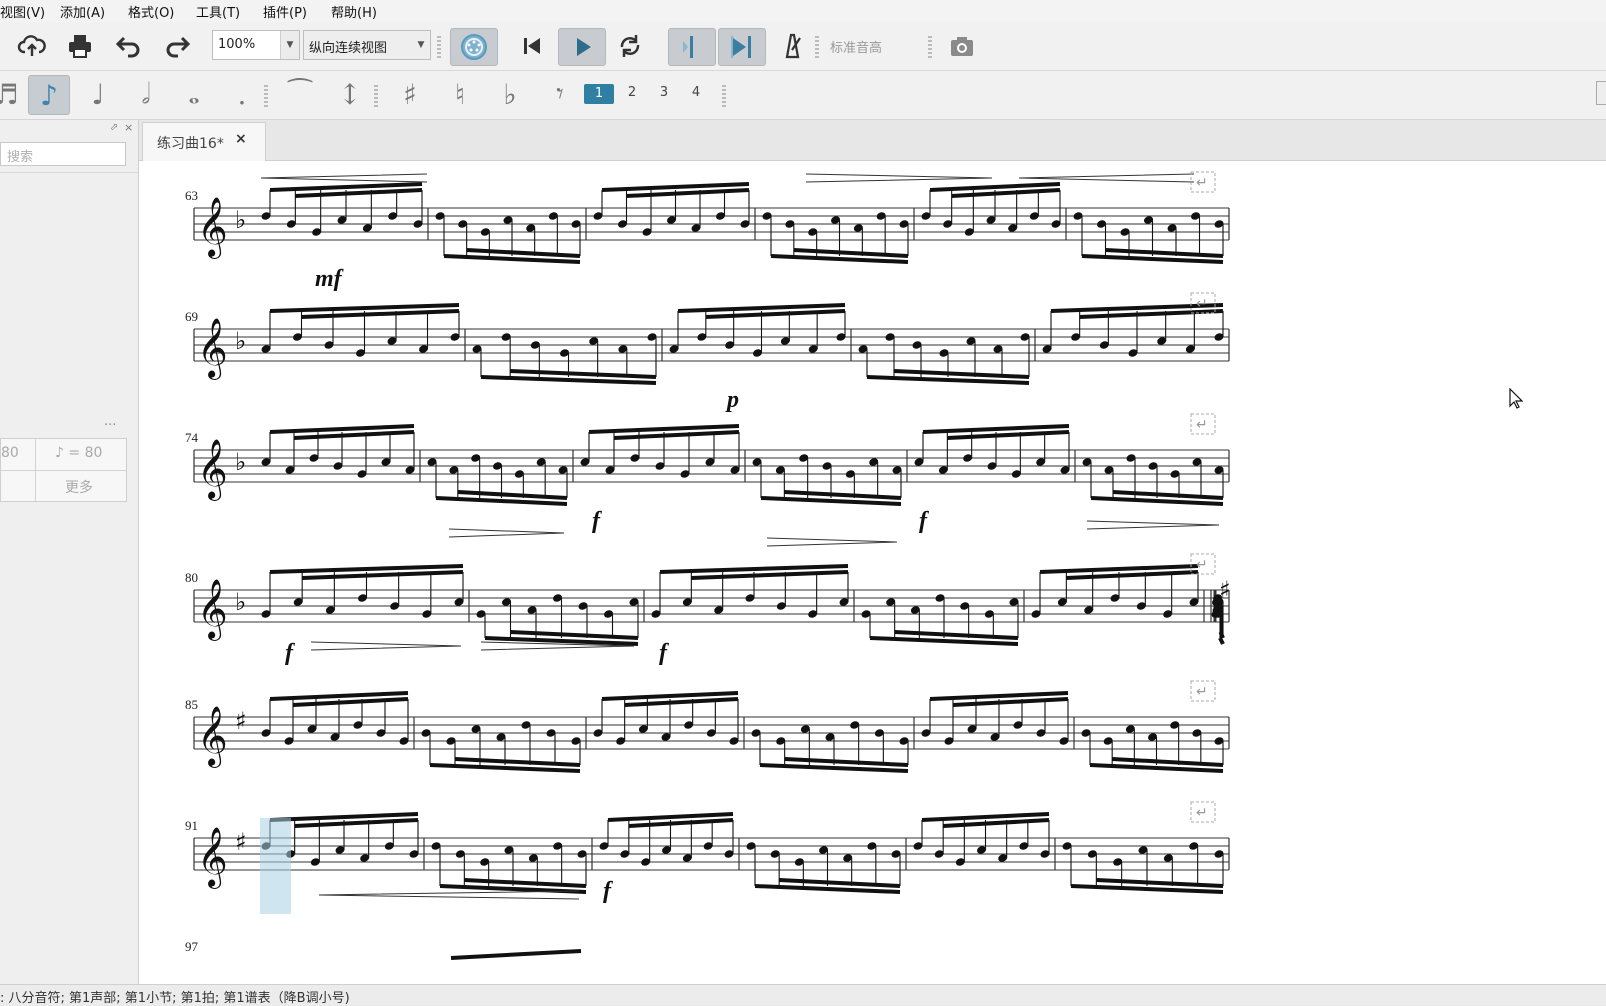  I want to click on metronome-icon, so click(792, 46).